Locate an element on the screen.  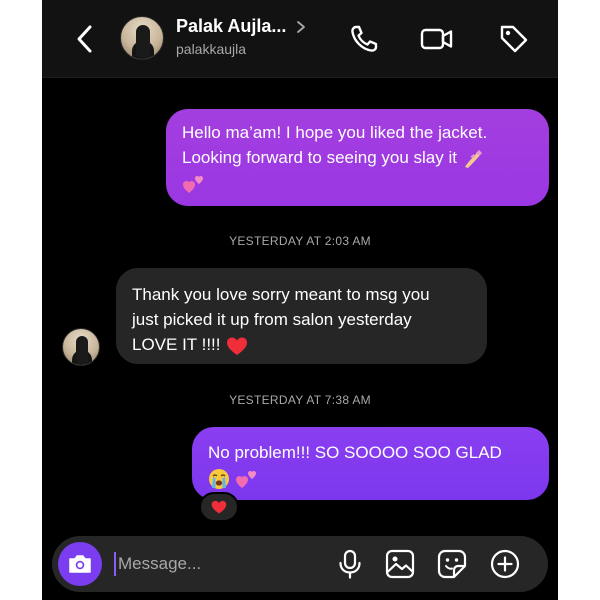
voice-message-button is located at coordinates (350, 564).